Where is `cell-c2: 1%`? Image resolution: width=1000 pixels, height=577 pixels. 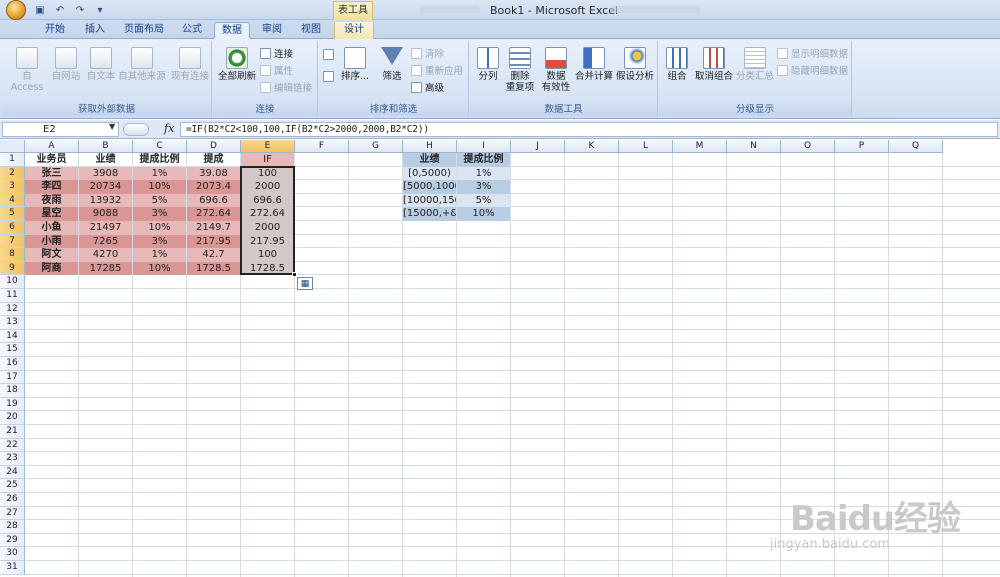
cell-c2: 1% is located at coordinates (159, 173).